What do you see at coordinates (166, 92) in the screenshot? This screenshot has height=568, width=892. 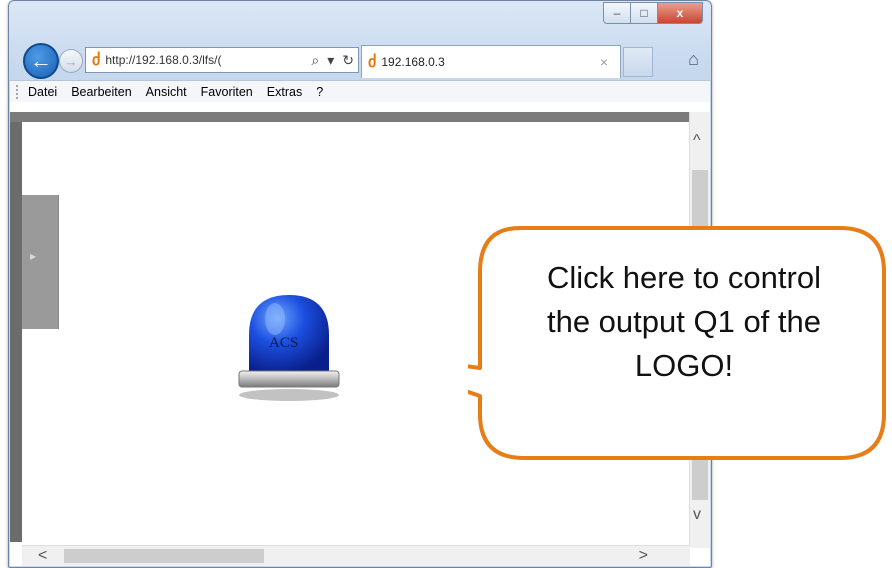 I see `menu-ansicht: Ansicht` at bounding box center [166, 92].